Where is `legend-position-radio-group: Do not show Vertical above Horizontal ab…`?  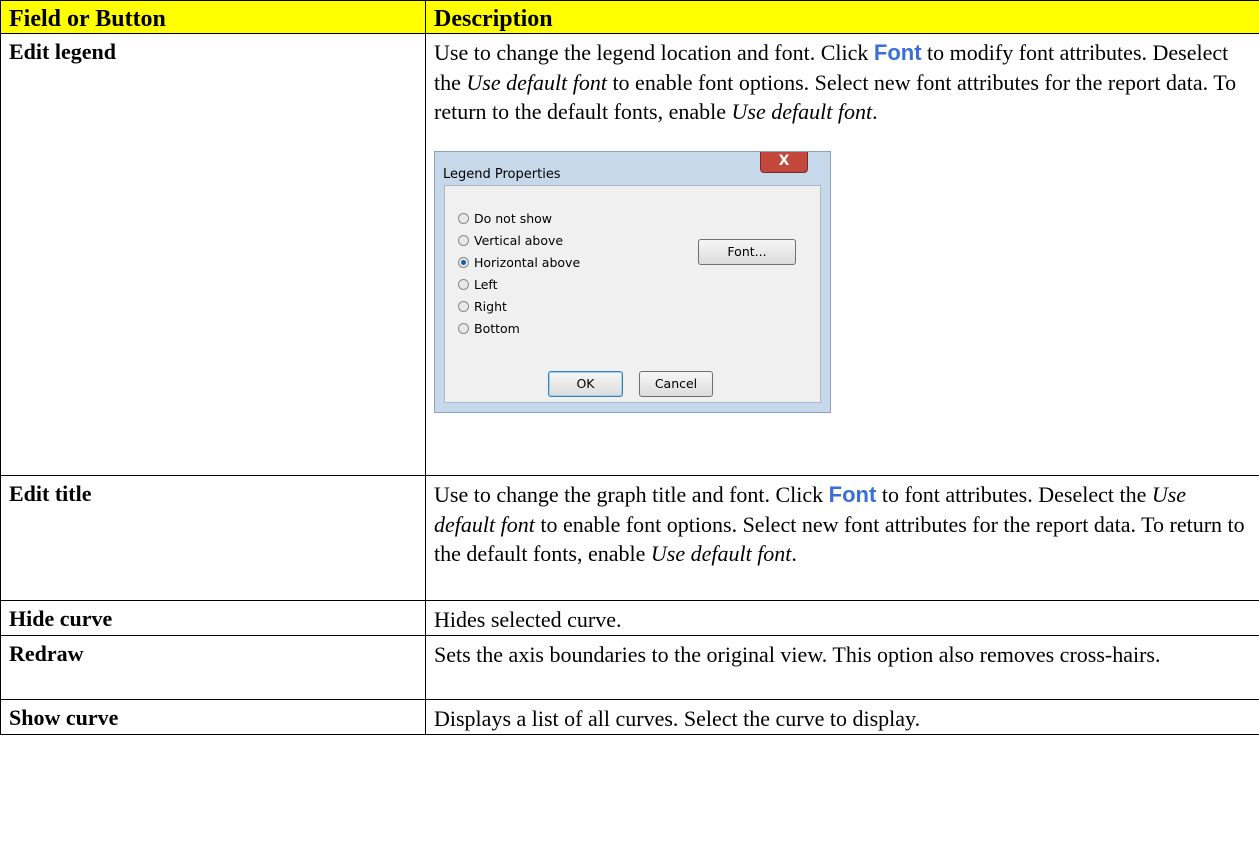 legend-position-radio-group: Do not show Vertical above Horizontal ab… is located at coordinates (519, 274).